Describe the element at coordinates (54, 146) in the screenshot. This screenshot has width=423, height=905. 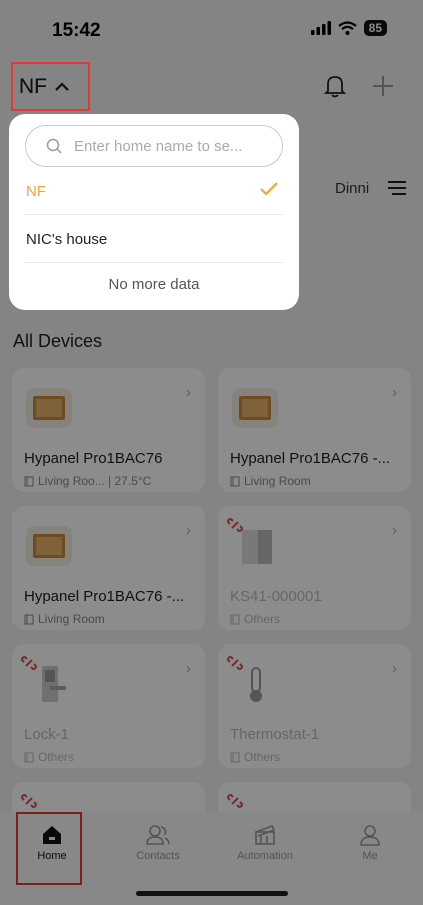
I see `search-icon` at that location.